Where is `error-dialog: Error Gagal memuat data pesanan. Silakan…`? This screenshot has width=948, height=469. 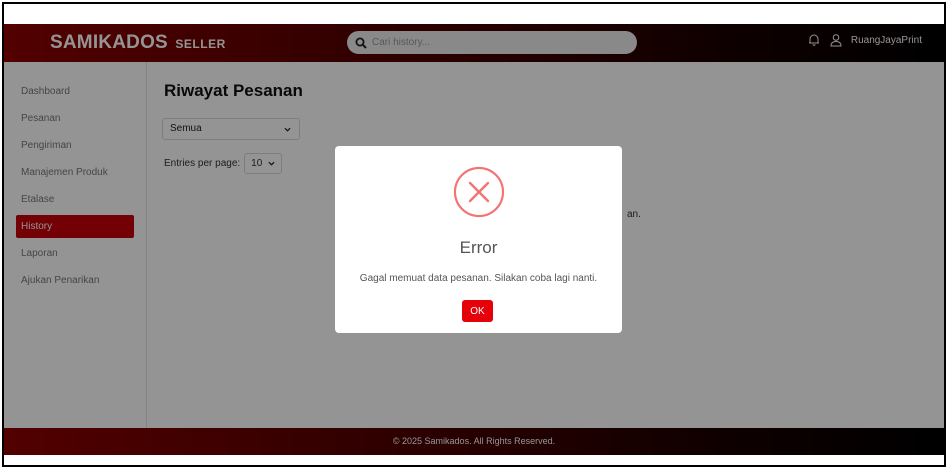 error-dialog: Error Gagal memuat data pesanan. Silakan… is located at coordinates (478, 239).